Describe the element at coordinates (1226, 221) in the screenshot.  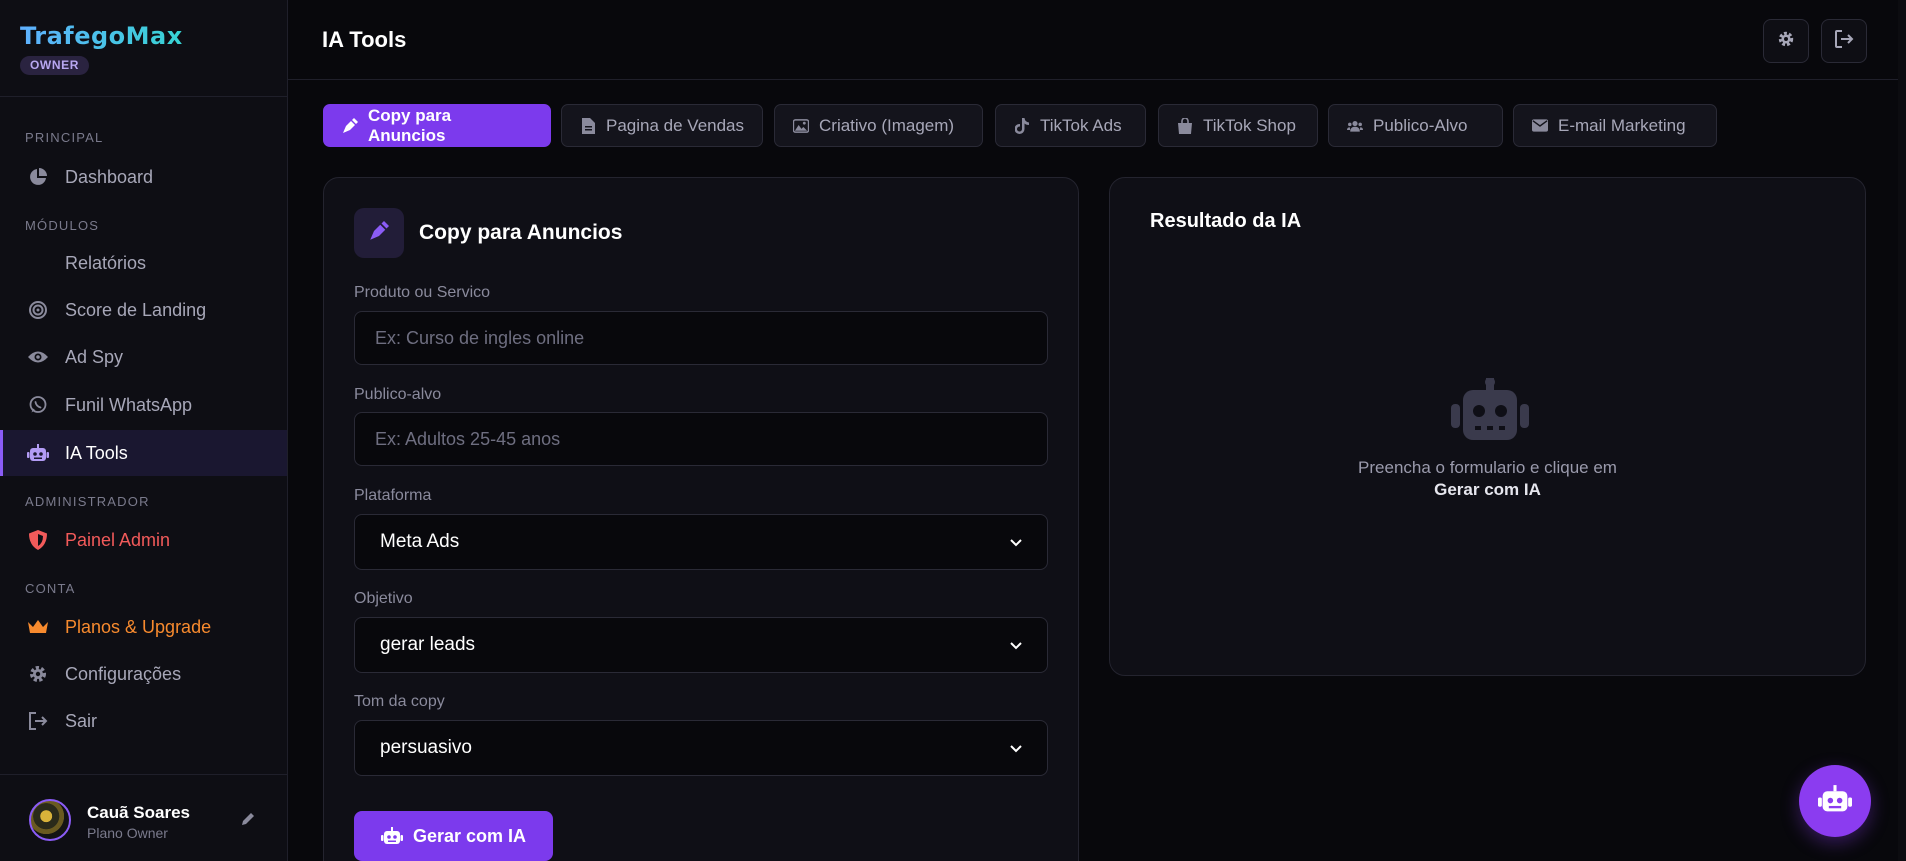
I see `result-title: Resultado da IA` at that location.